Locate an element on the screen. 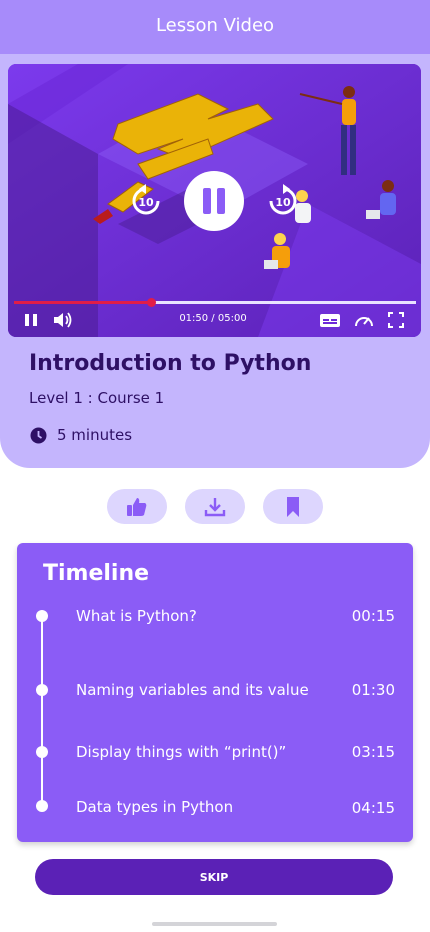  forward-seconds: 10 is located at coordinates (283, 202).